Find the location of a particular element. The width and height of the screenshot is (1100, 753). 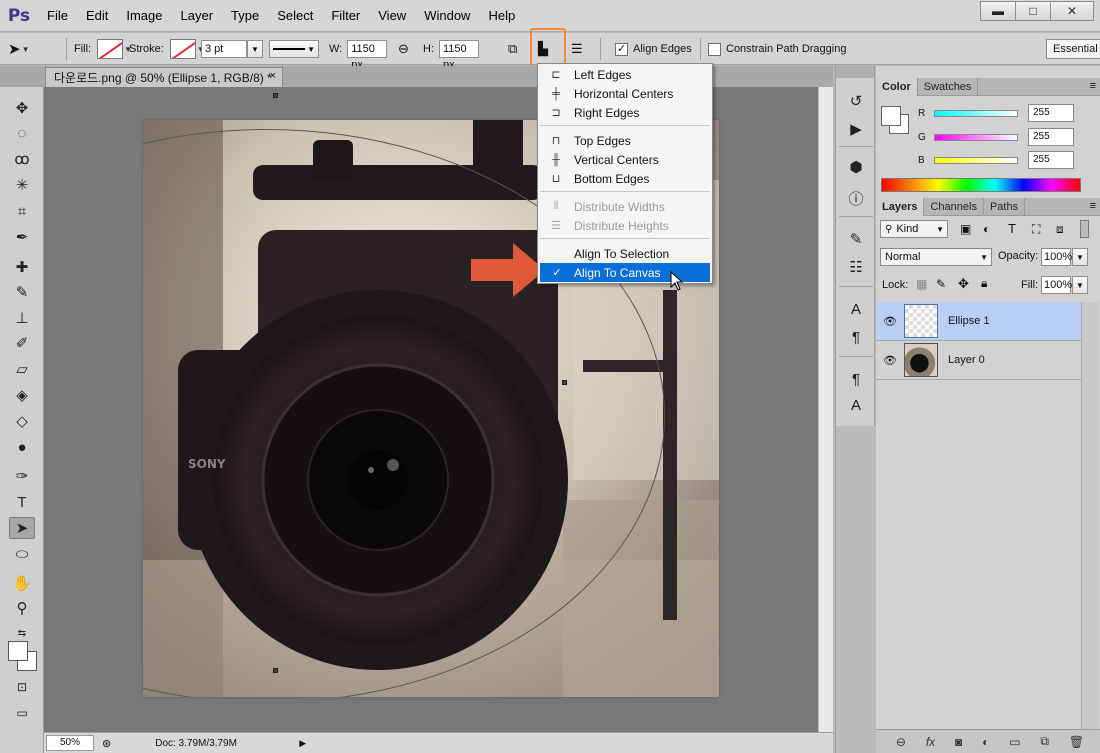

menu-select: Select is located at coordinates (295, 16).